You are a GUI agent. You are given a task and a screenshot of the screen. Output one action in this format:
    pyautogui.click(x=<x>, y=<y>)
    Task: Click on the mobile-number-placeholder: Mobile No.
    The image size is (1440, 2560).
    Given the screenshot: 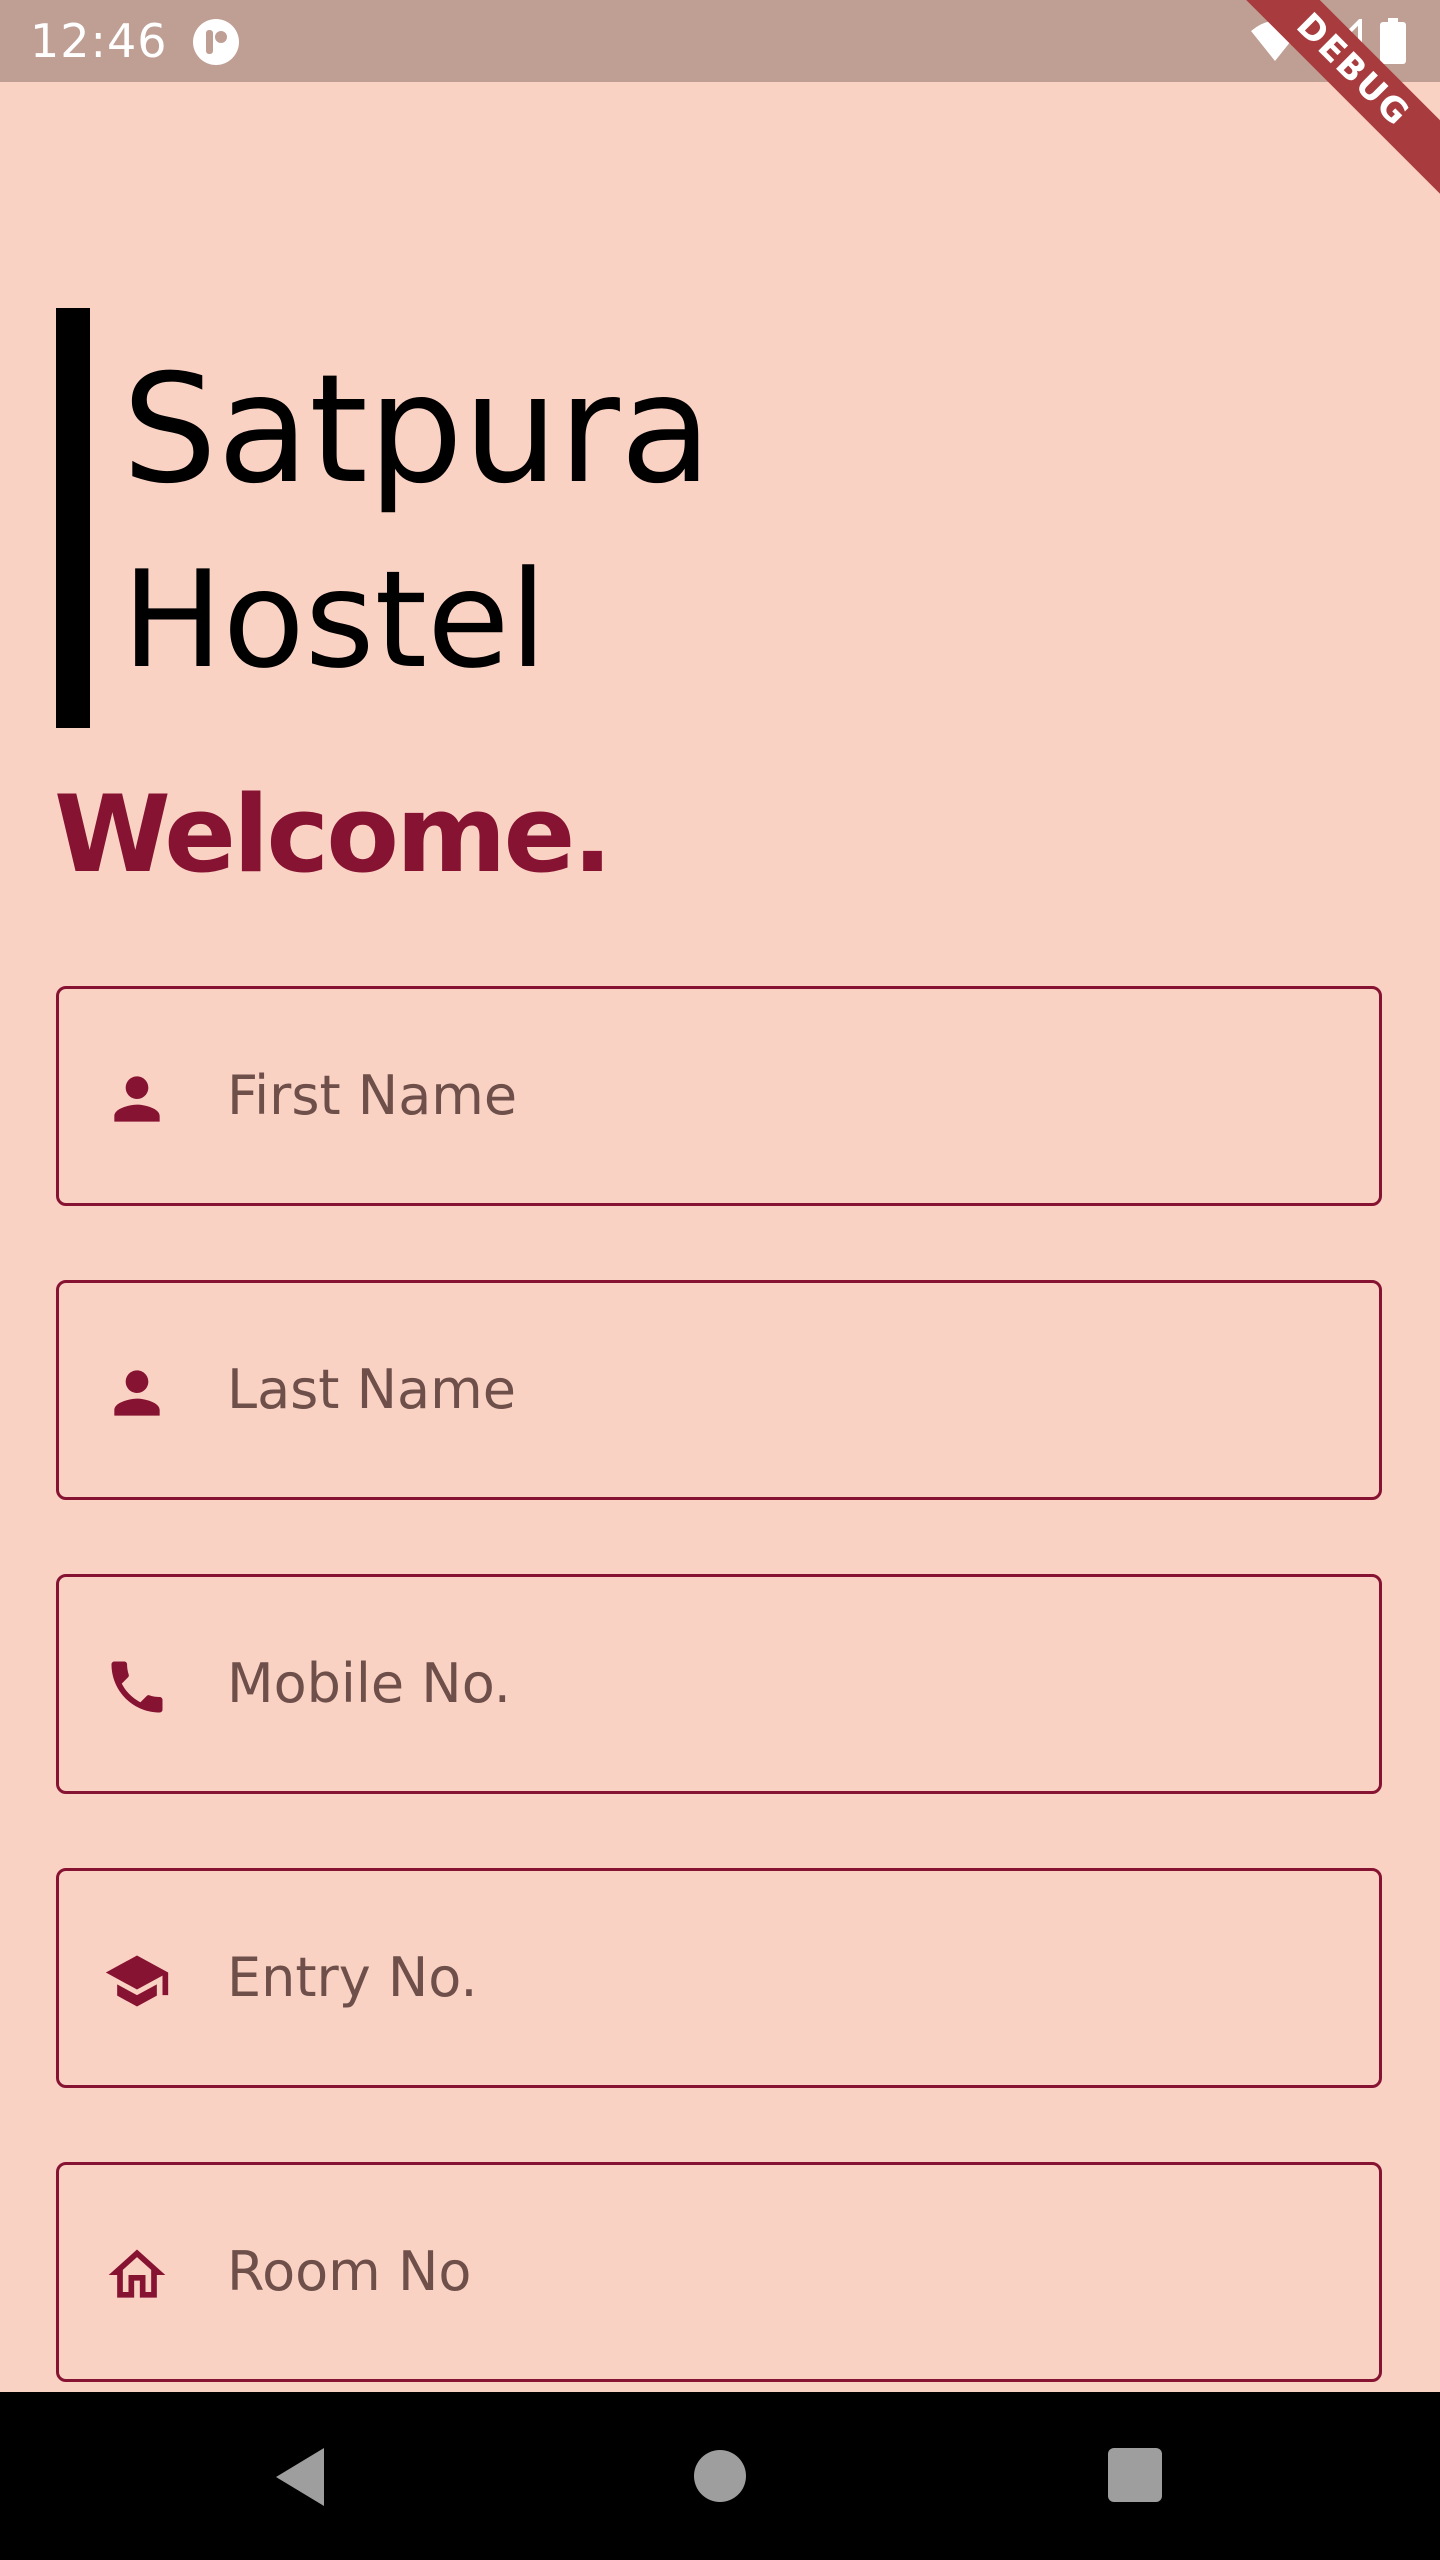 What is the action you would take?
    pyautogui.click(x=369, y=1683)
    